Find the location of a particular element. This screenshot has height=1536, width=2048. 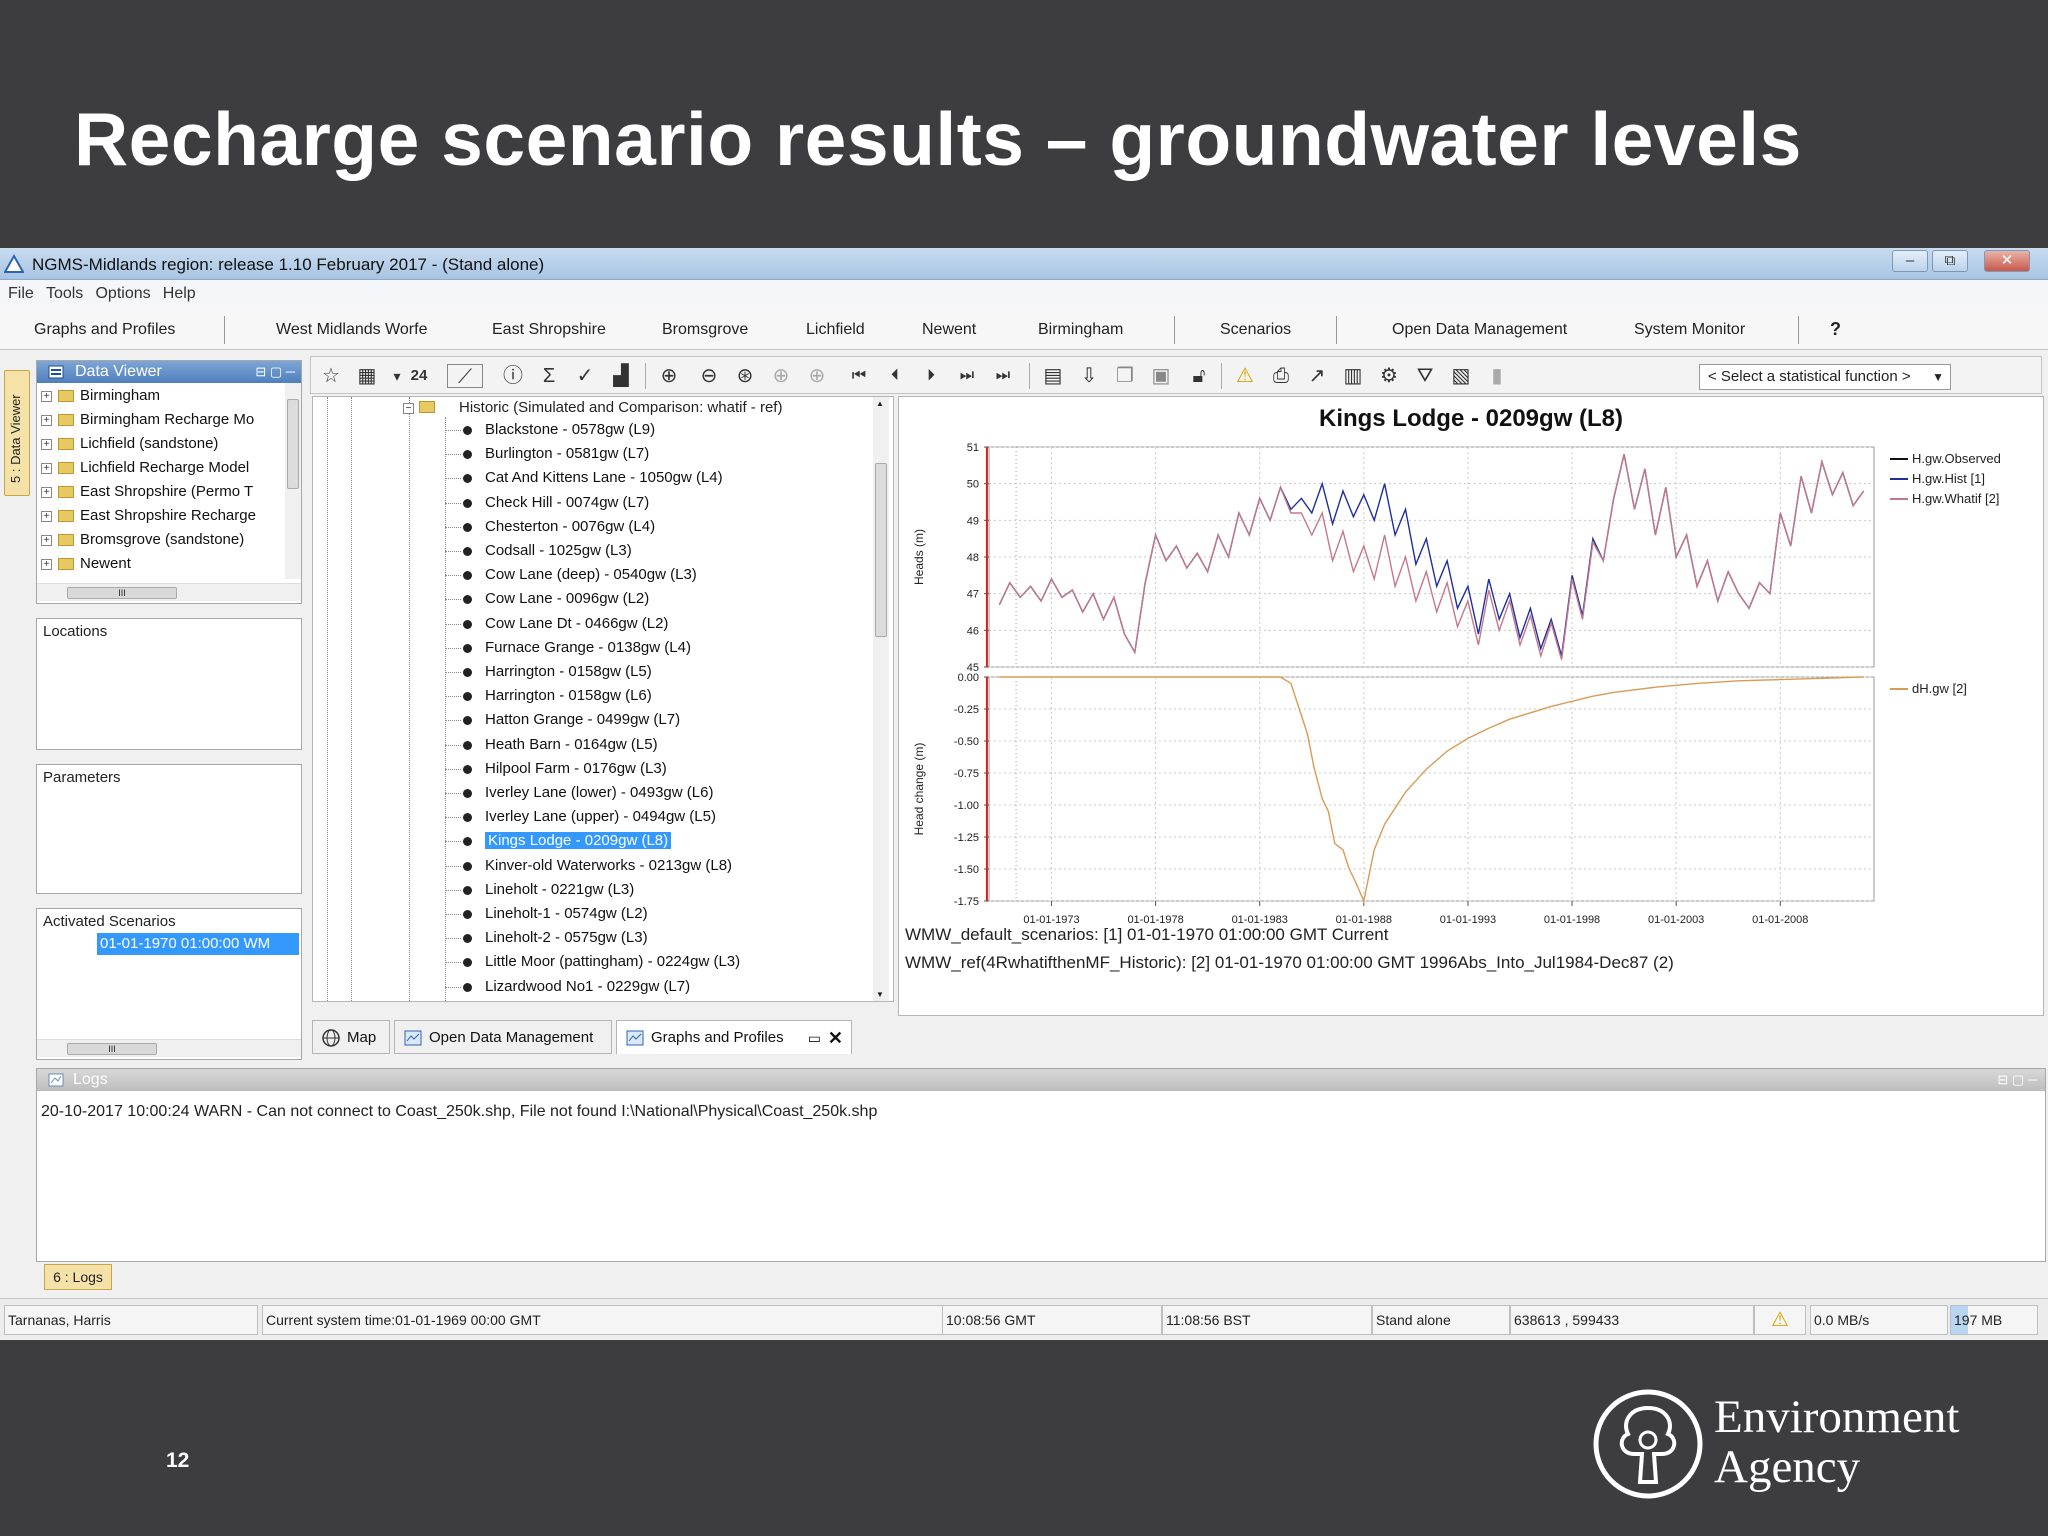

tree-item: + Birmingham Recharge Mo is located at coordinates (147, 420).